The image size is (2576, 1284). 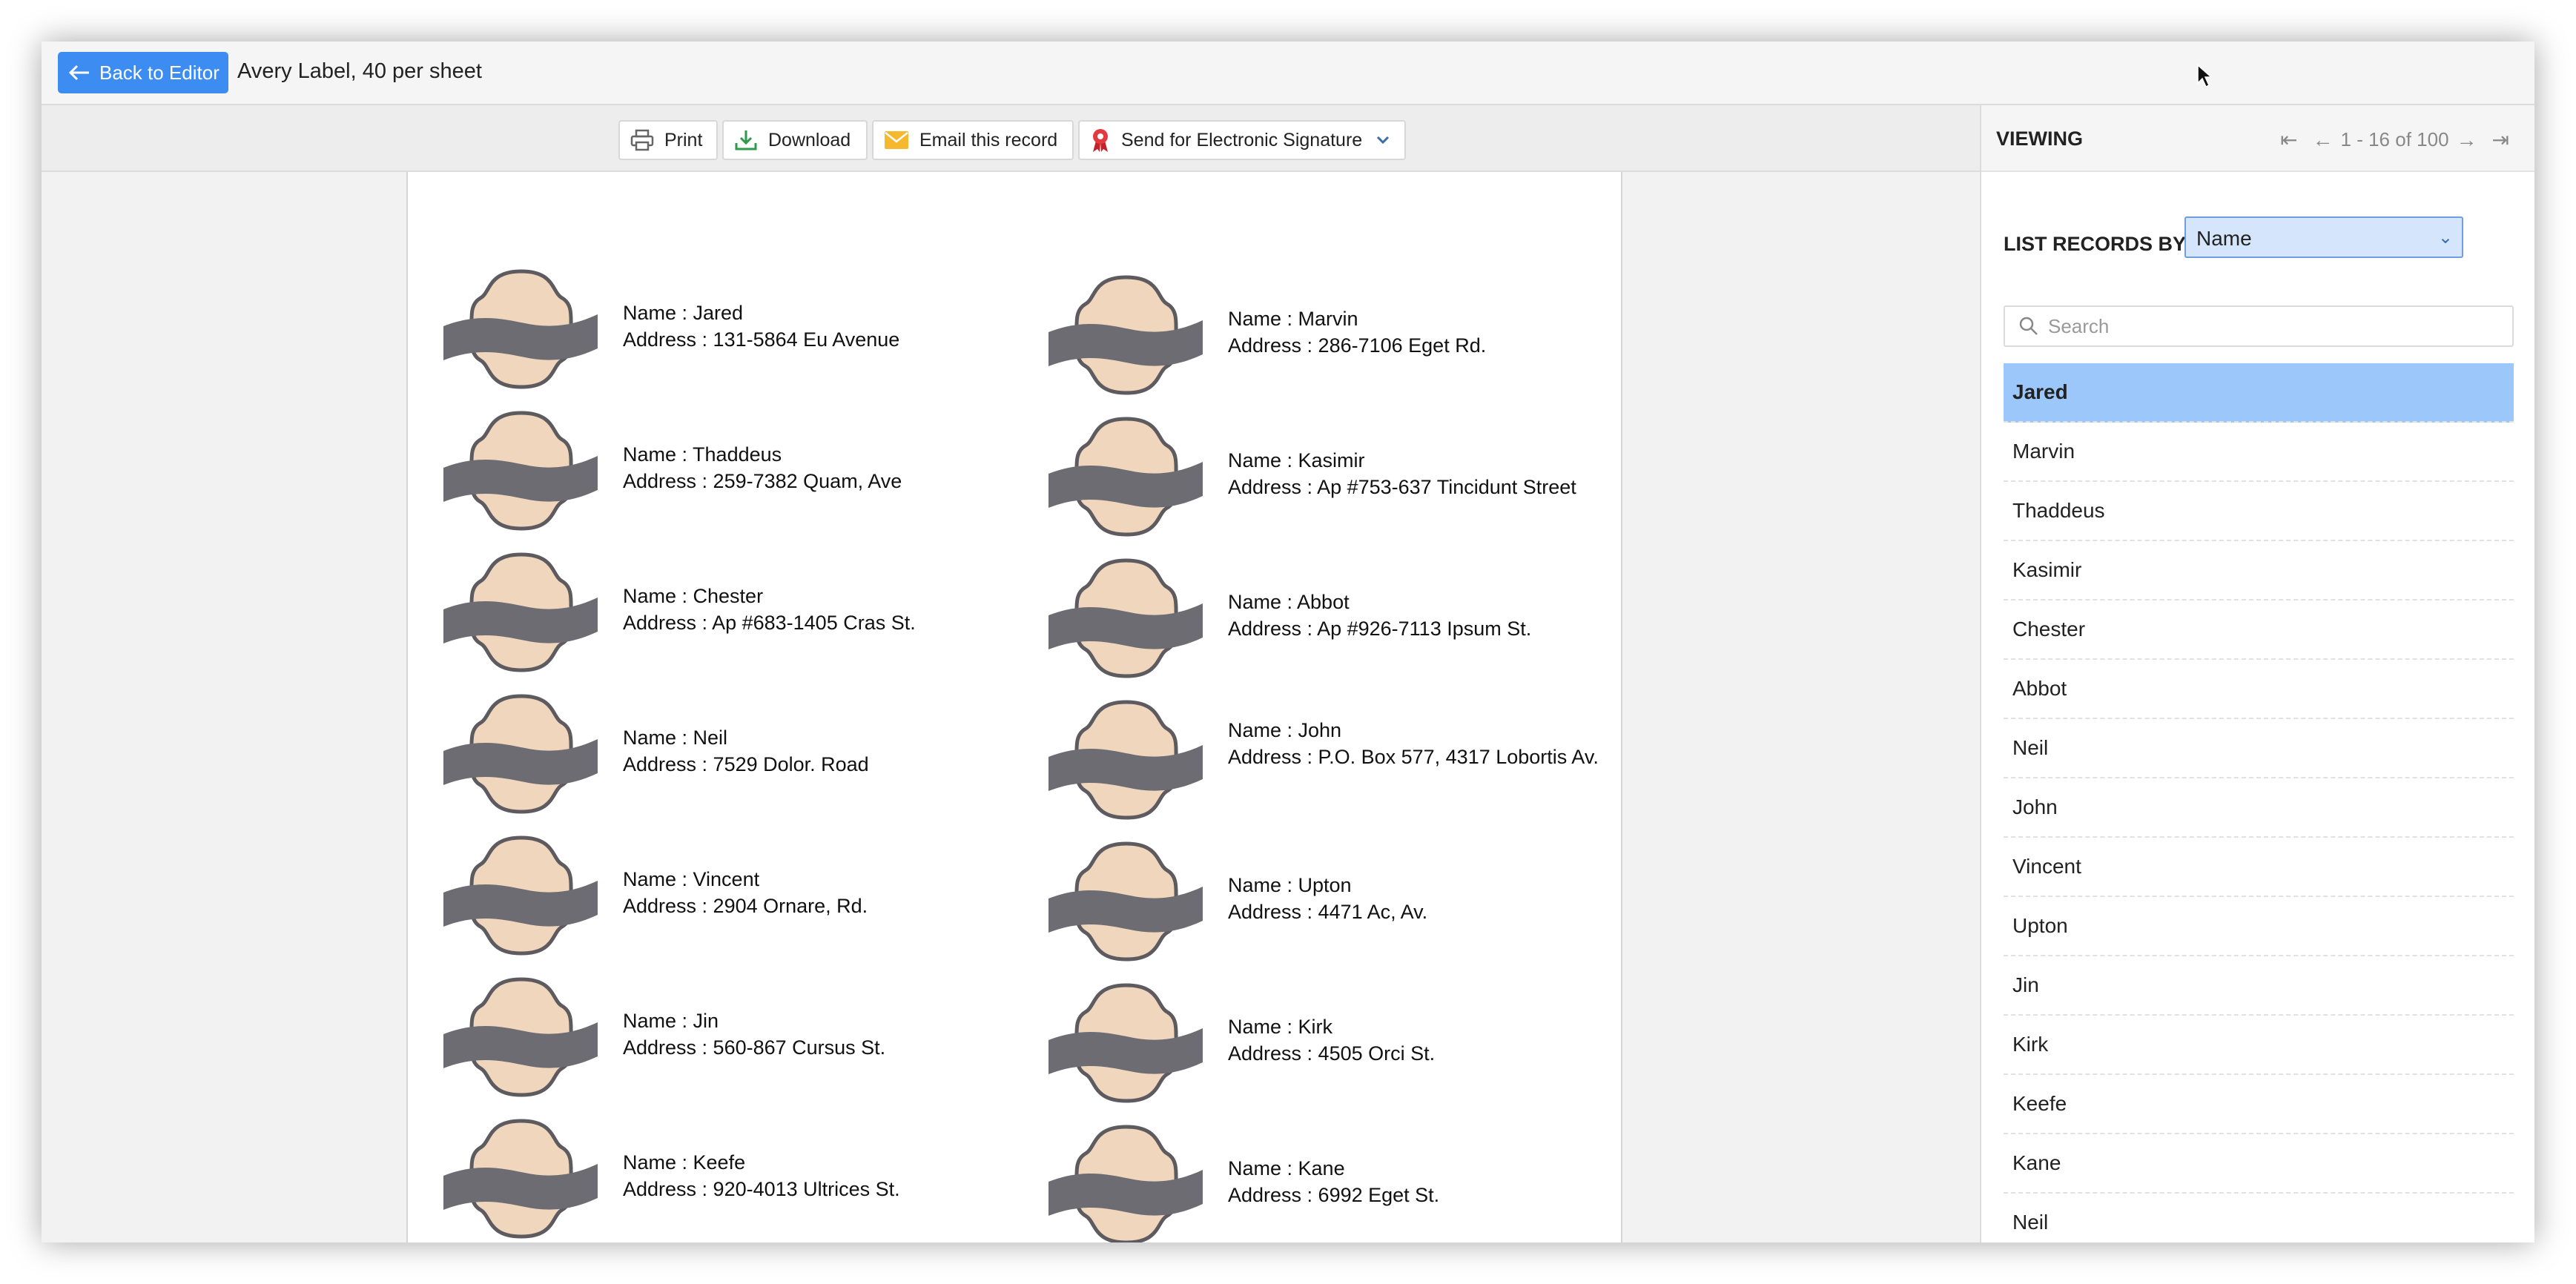 What do you see at coordinates (2259, 1104) in the screenshot?
I see `record-list-item: Keefe` at bounding box center [2259, 1104].